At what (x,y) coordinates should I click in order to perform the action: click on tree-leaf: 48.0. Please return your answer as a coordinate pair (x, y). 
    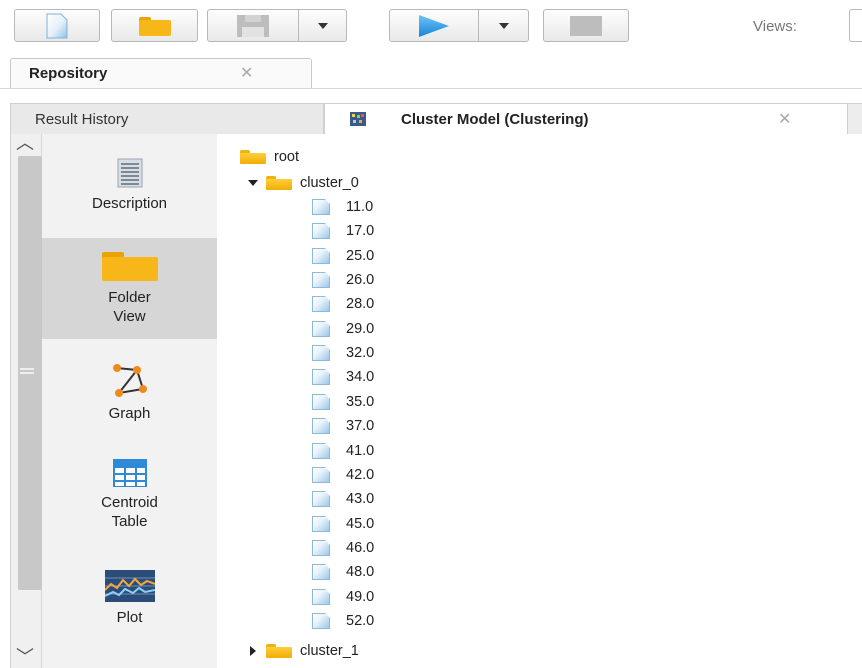
    Looking at the image, I should click on (343, 572).